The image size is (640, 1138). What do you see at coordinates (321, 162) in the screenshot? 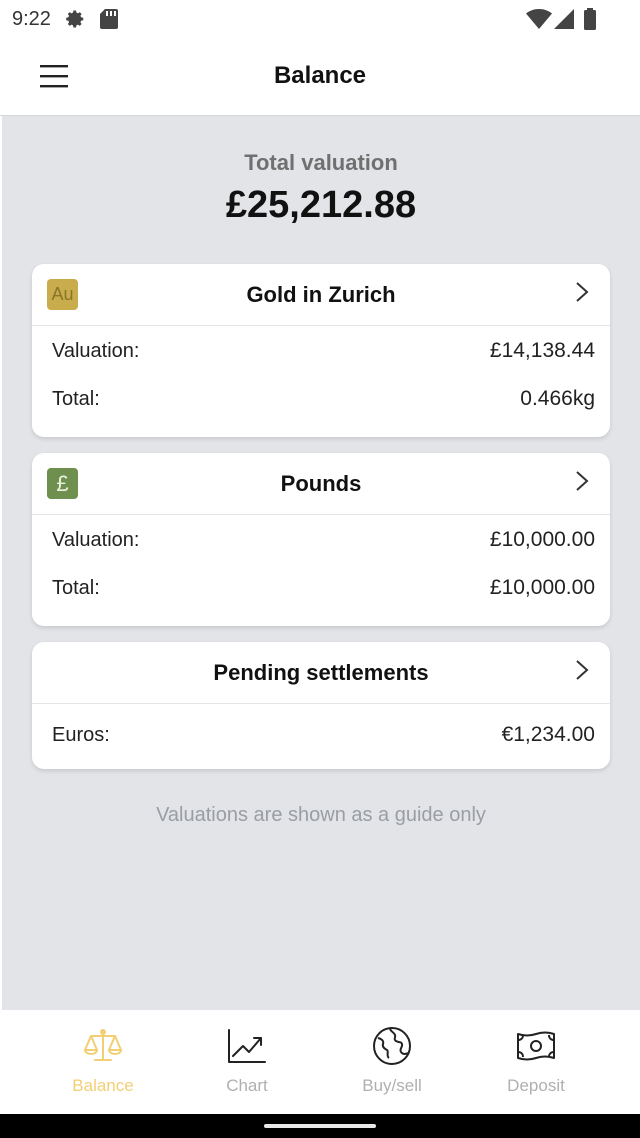
I see `total-valuation-label: Total valuation` at bounding box center [321, 162].